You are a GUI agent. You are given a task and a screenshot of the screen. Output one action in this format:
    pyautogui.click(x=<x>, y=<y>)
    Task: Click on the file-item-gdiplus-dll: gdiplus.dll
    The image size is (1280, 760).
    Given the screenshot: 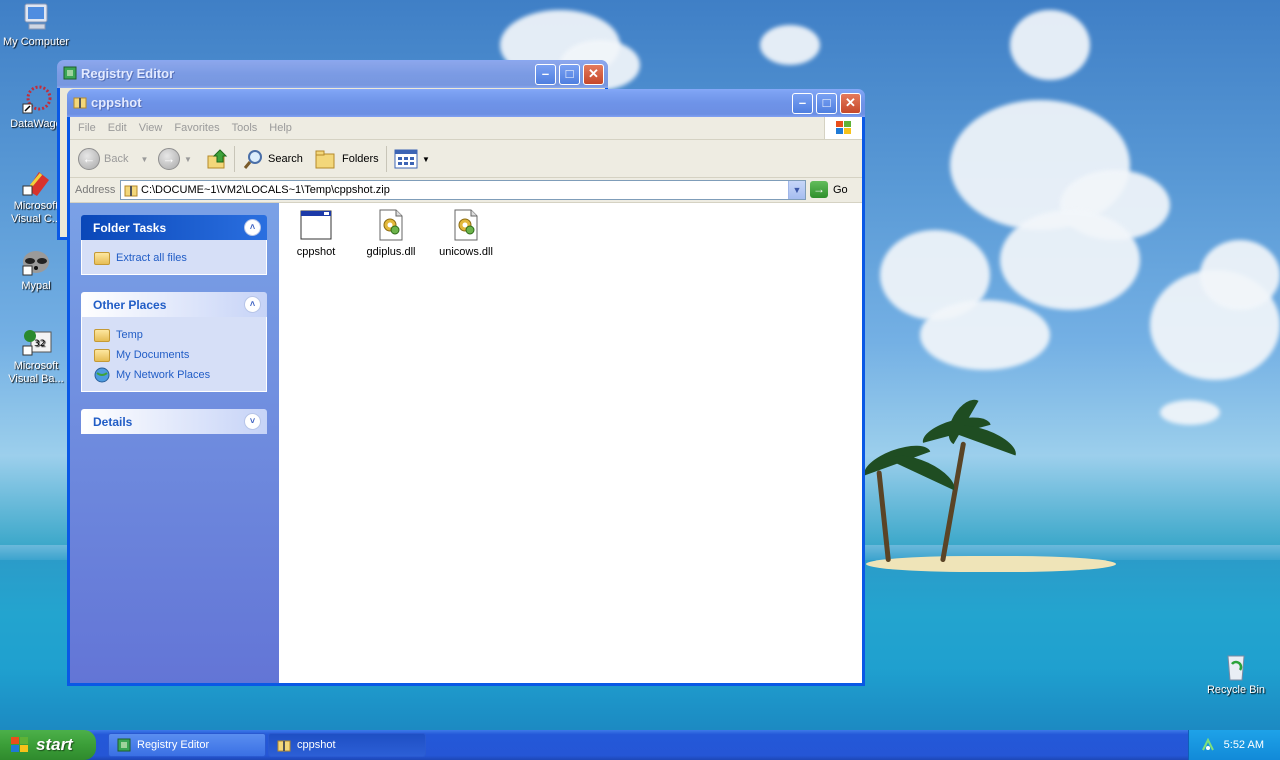 What is the action you would take?
    pyautogui.click(x=391, y=233)
    